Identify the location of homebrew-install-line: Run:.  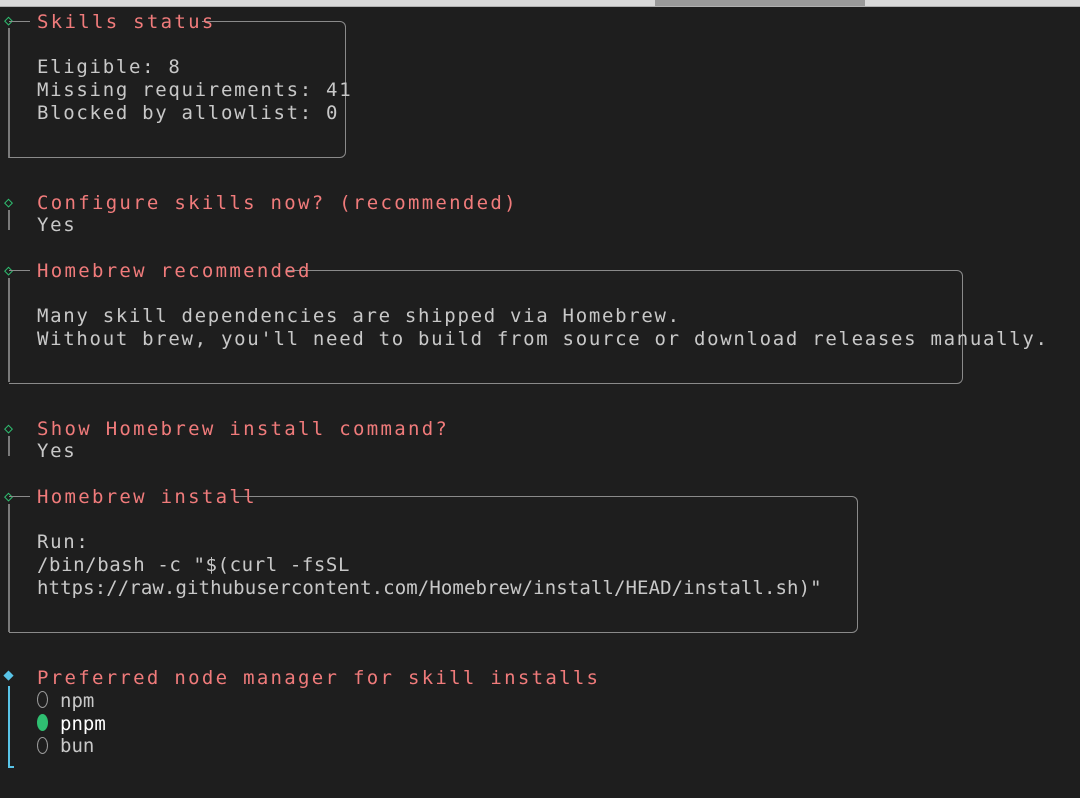
(63, 542).